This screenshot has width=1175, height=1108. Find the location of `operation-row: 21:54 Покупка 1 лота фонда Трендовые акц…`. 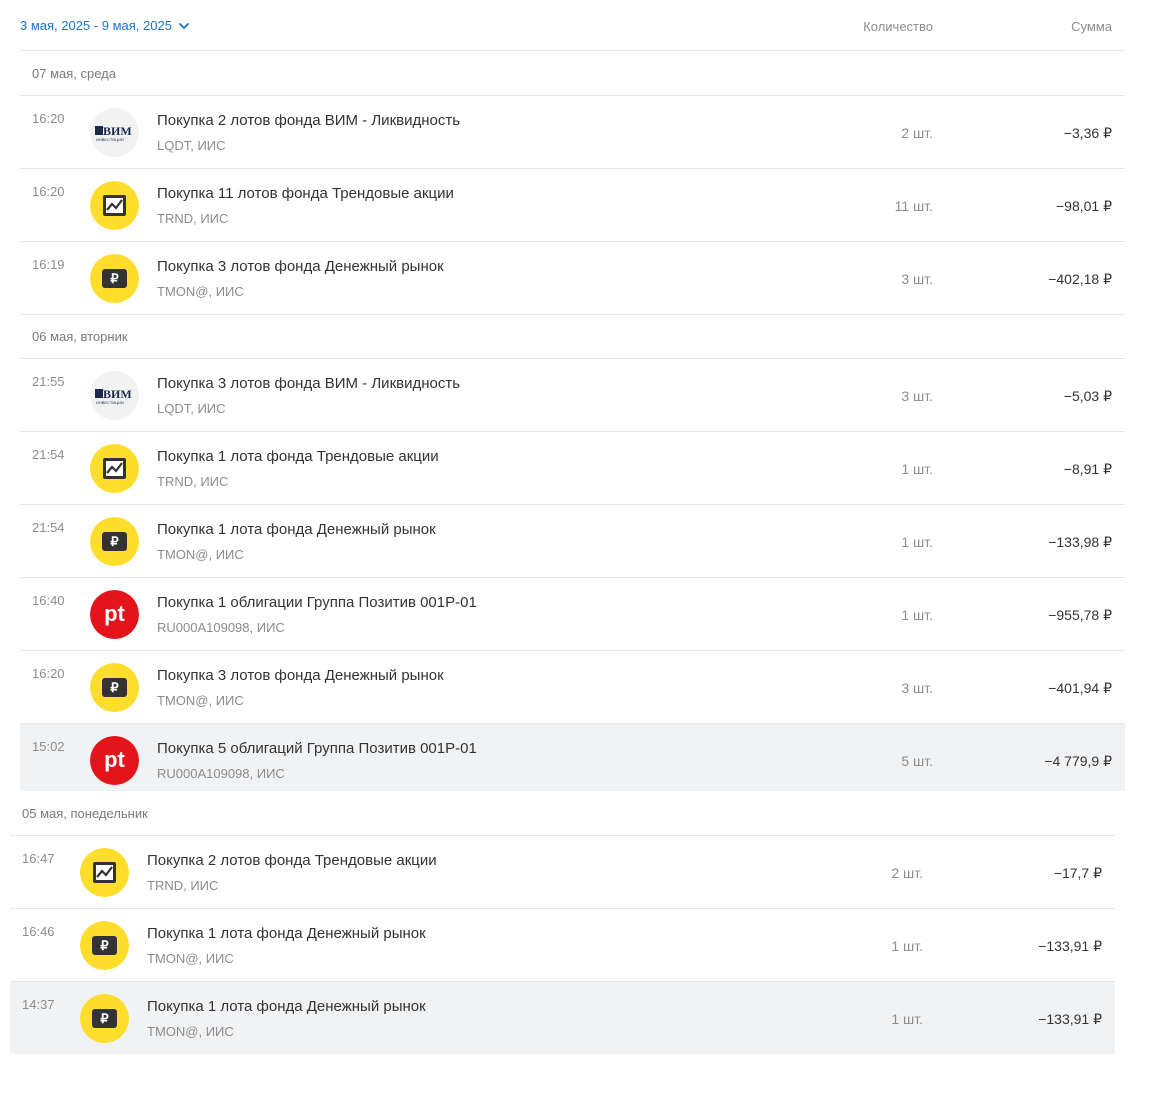

operation-row: 21:54 Покупка 1 лота фонда Трендовые акц… is located at coordinates (572, 468).